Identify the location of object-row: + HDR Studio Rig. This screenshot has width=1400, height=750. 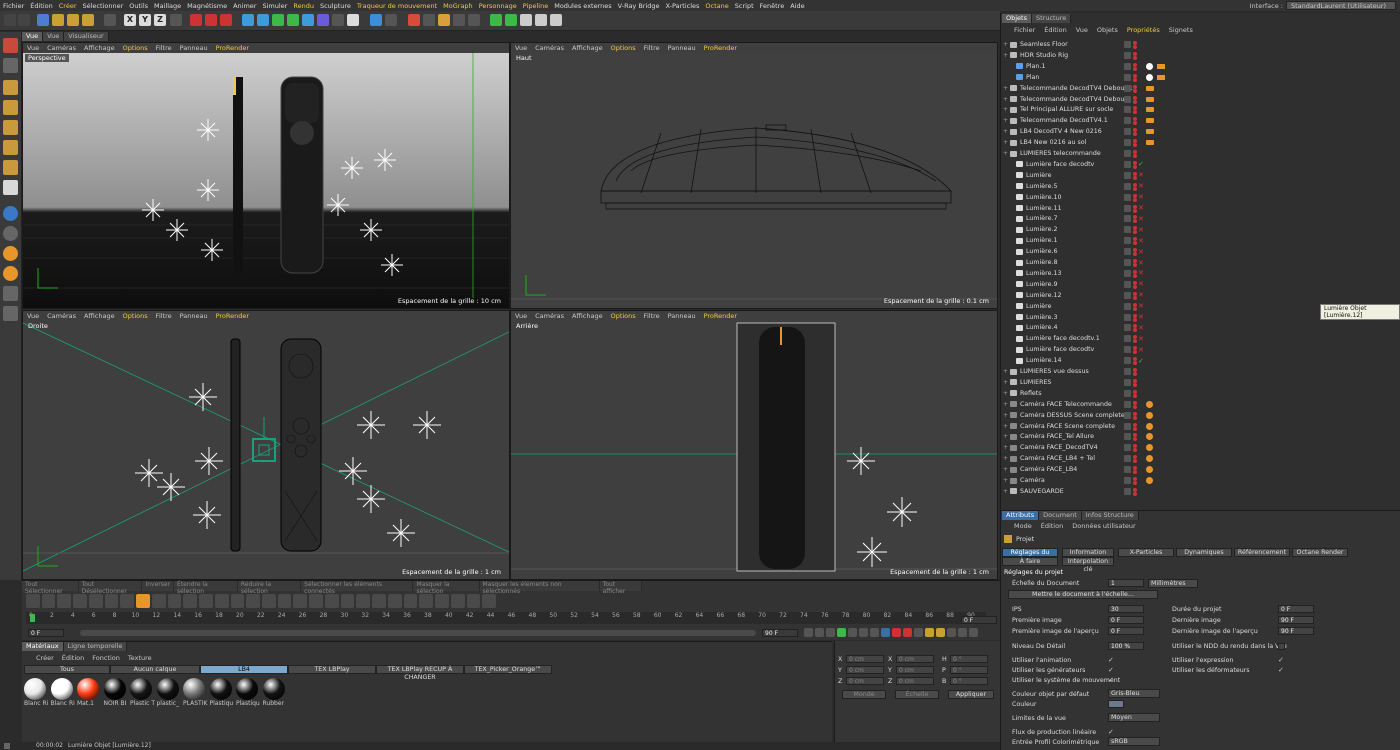
(1200, 55).